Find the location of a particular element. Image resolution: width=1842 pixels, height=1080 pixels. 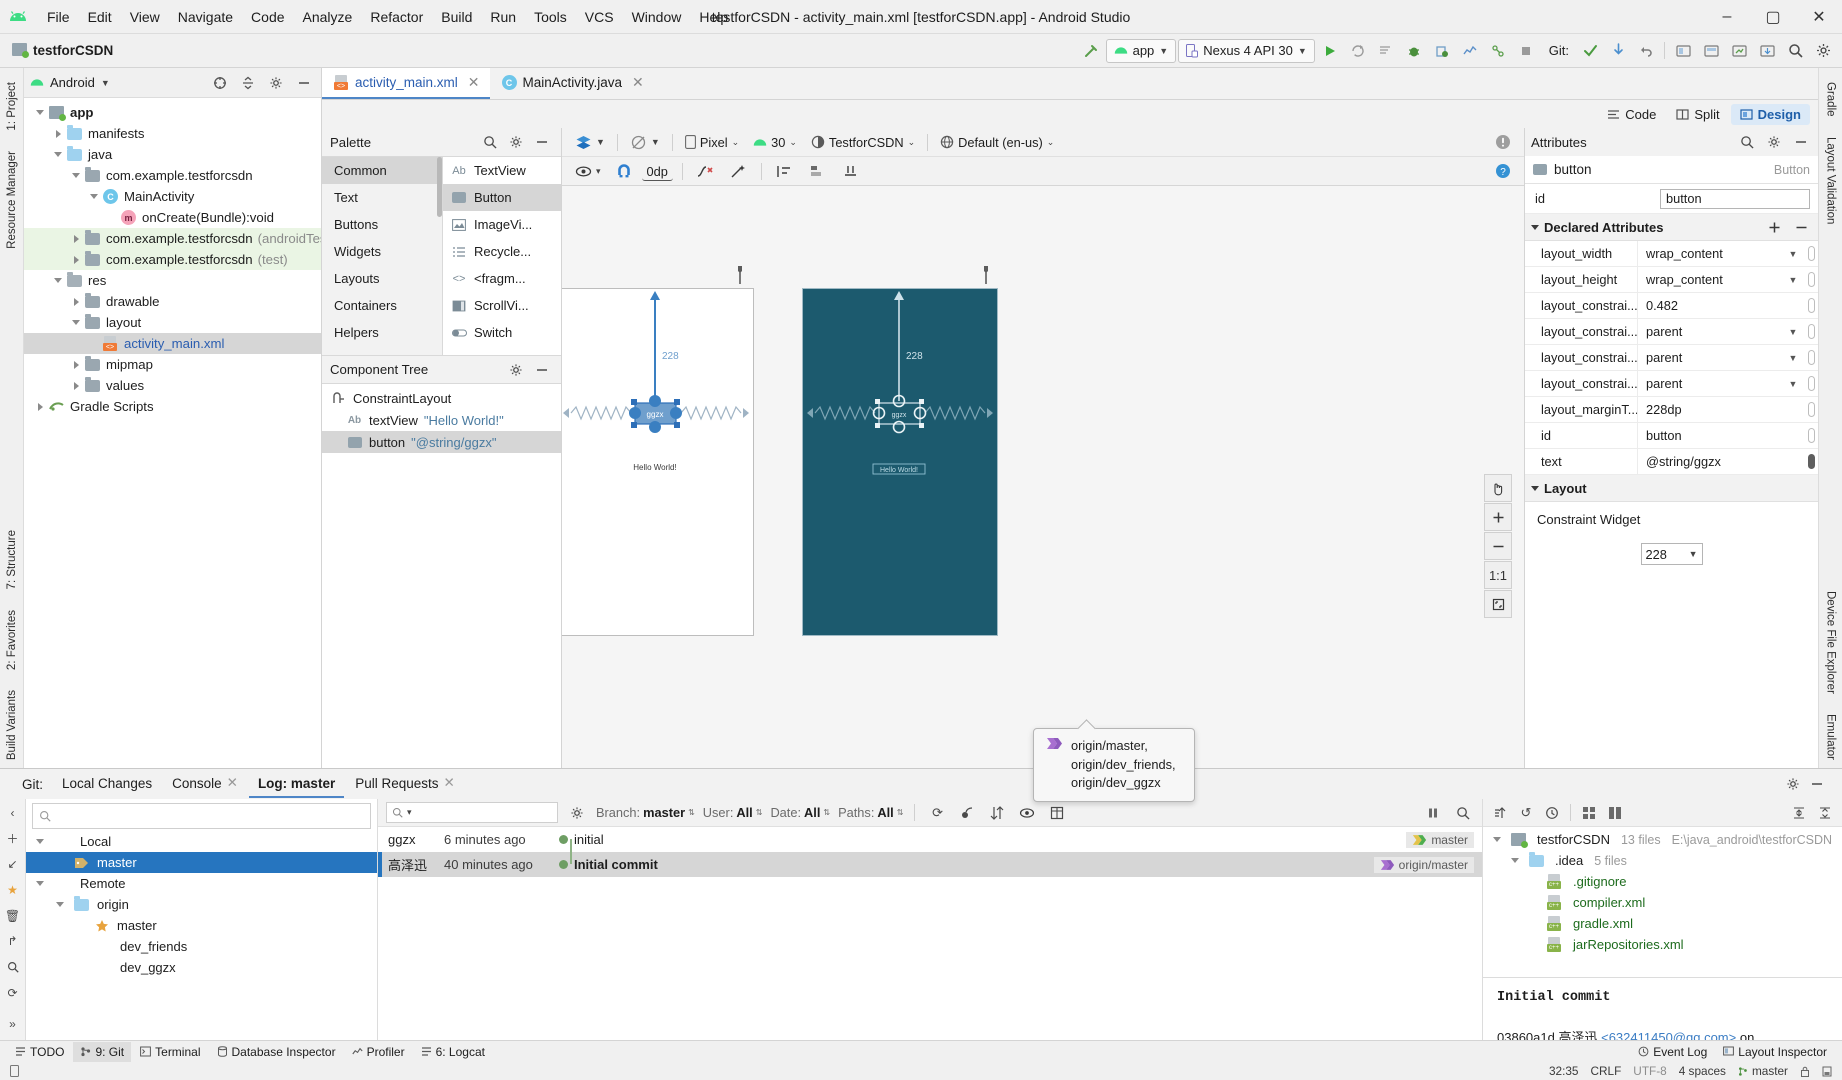

attribute-row-layout-height-1: layout_height wrap_content ▼ is located at coordinates (1671, 280).